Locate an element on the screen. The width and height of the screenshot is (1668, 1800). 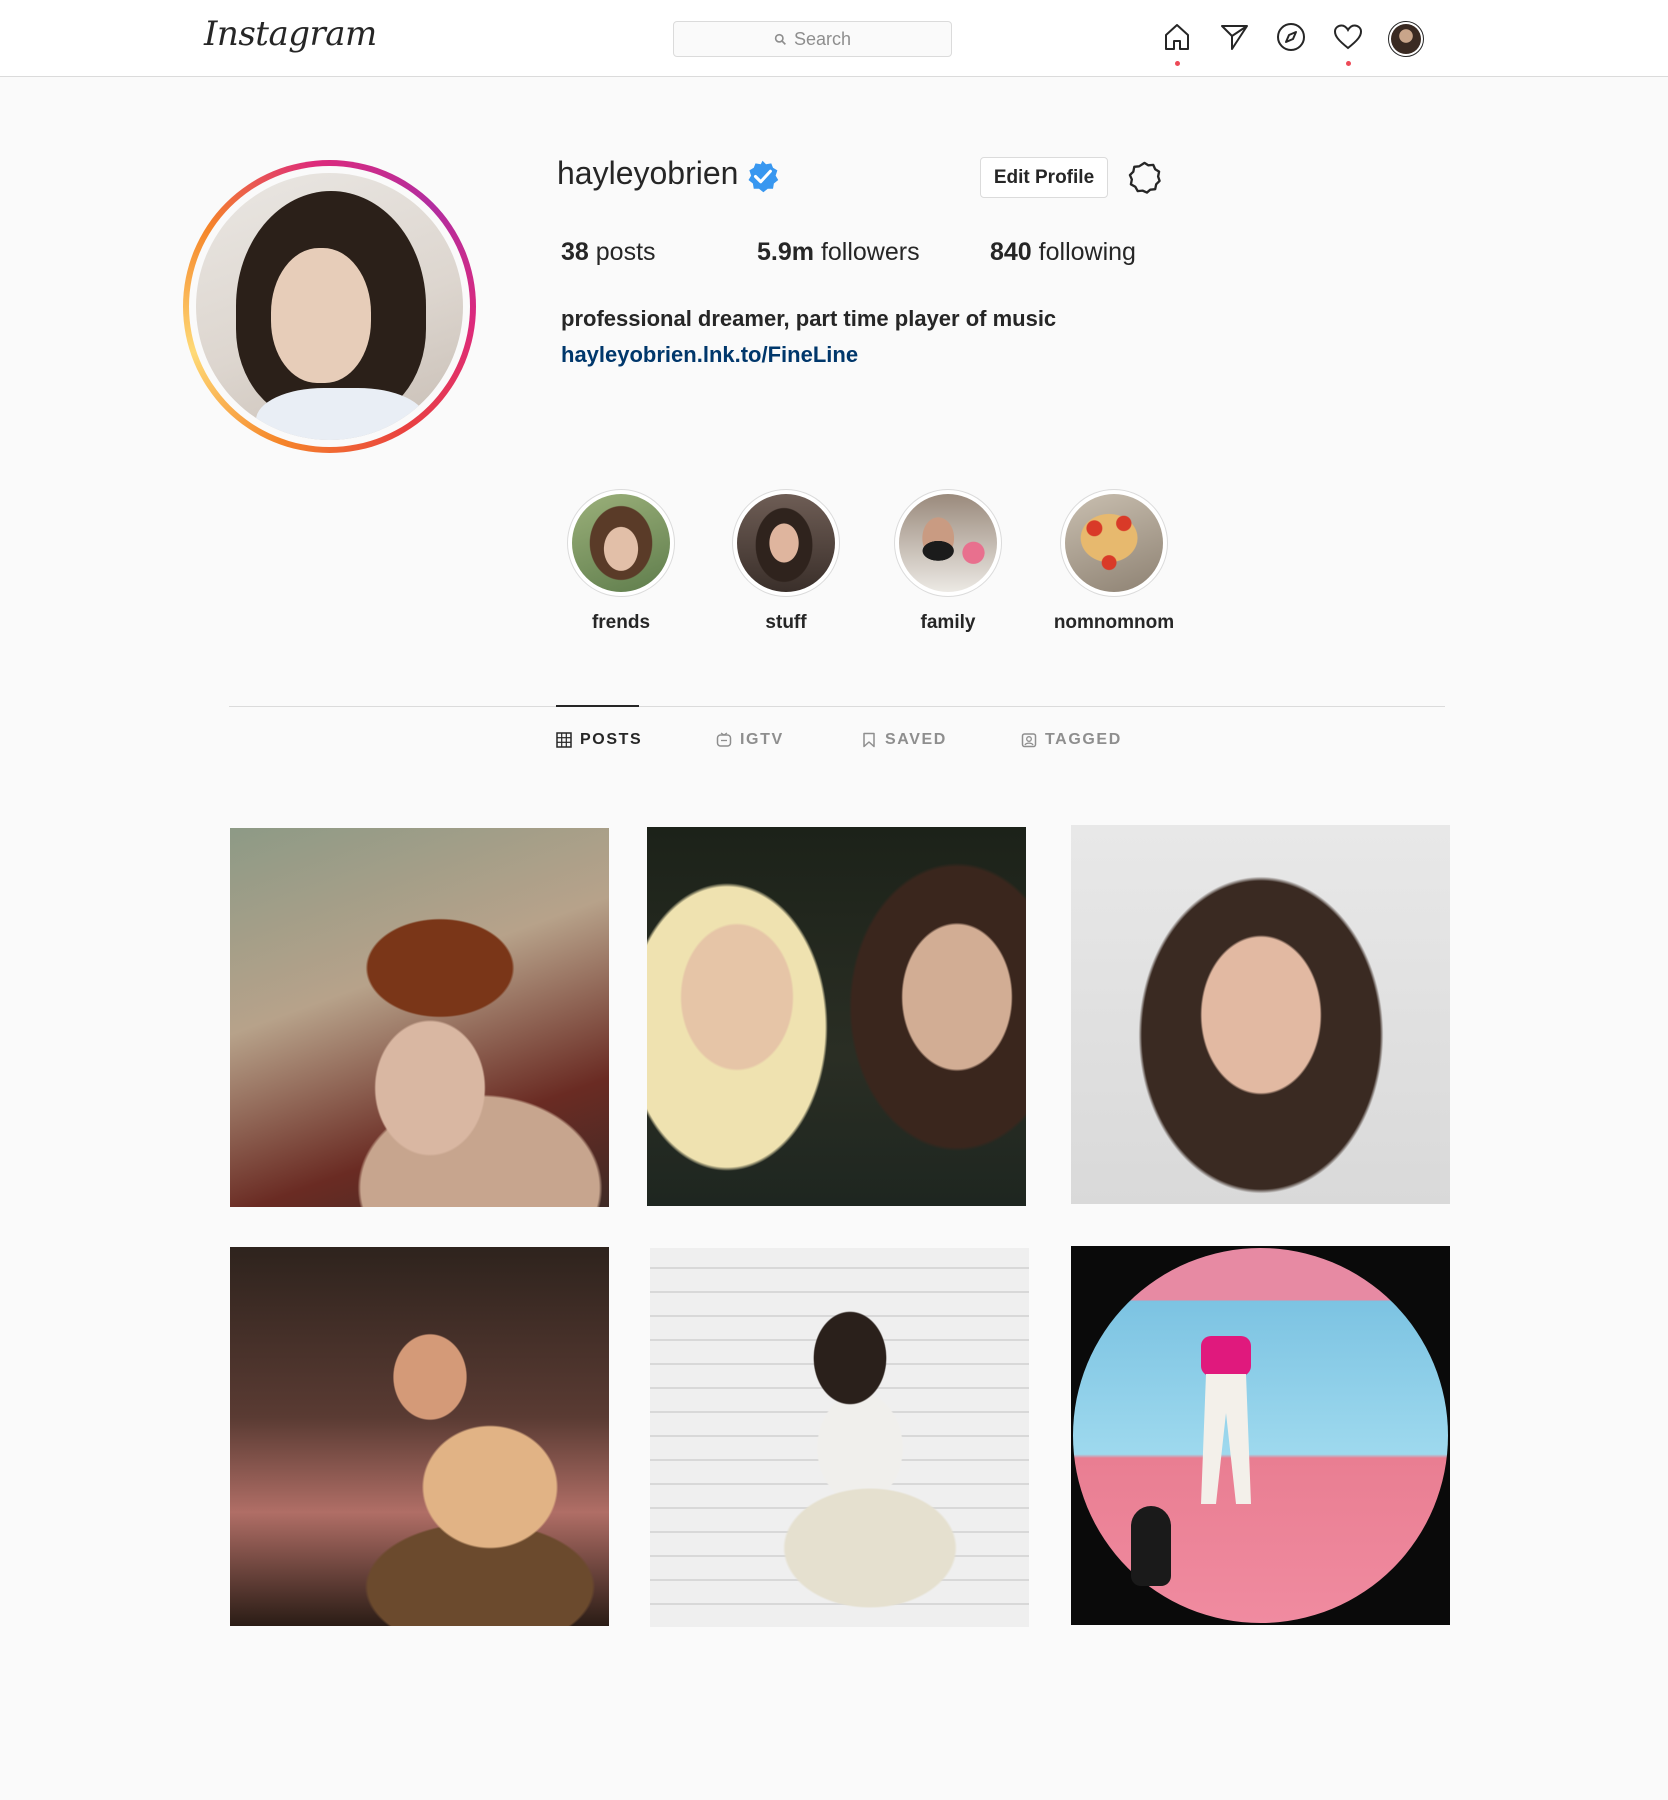
following-count: 840 is located at coordinates (1011, 252).